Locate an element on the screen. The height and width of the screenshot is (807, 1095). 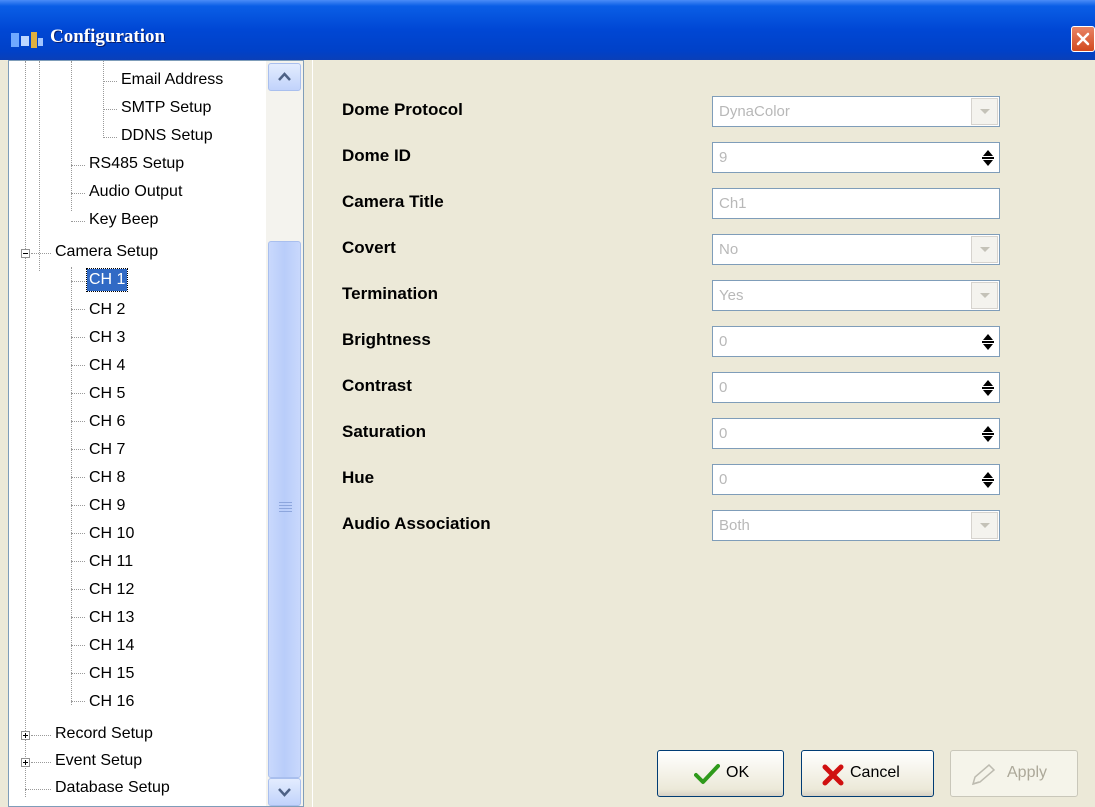
field-label-dome-protocol: Dome Protocol is located at coordinates (402, 109).